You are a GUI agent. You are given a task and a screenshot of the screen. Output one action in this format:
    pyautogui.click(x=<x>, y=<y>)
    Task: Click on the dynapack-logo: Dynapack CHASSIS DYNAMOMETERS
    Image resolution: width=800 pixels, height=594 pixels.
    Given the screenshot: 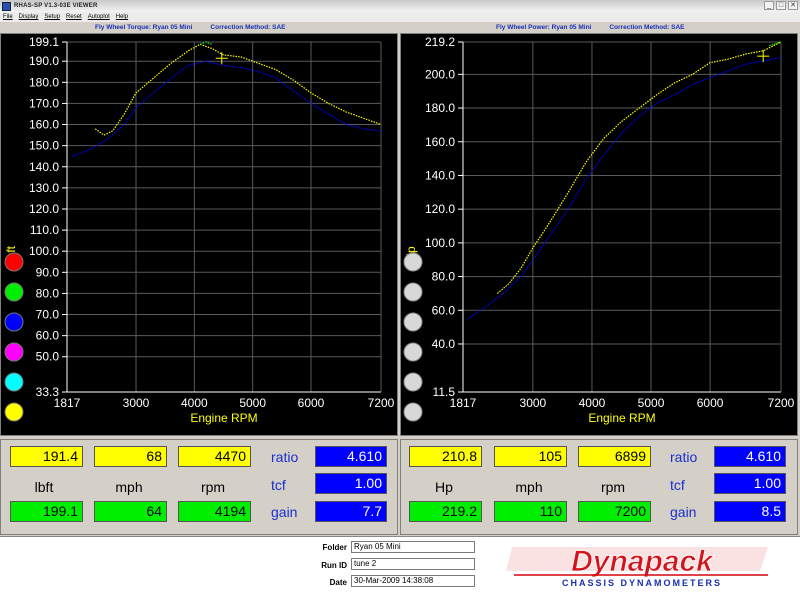 What is the action you would take?
    pyautogui.click(x=637, y=566)
    